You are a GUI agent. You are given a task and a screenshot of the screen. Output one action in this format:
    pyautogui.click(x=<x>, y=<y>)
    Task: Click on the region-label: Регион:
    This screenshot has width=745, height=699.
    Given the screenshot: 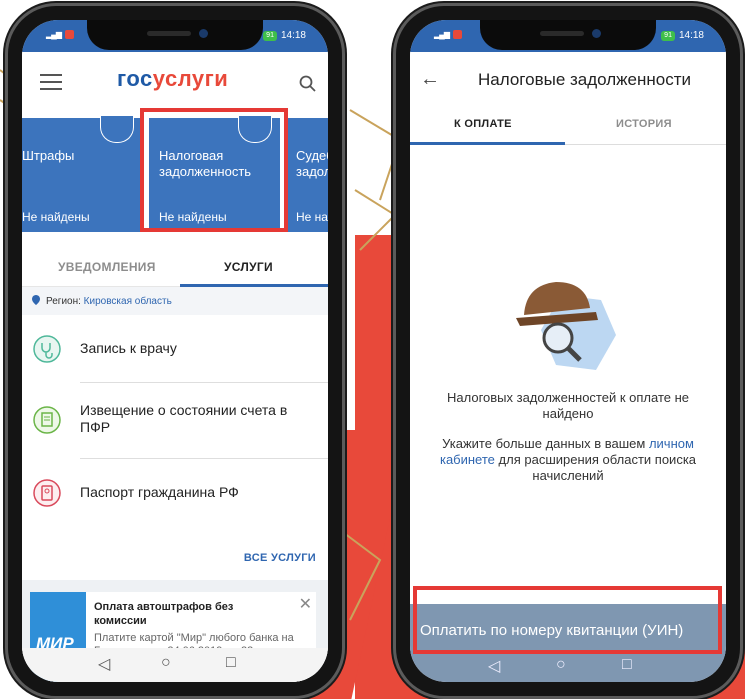 What is the action you would take?
    pyautogui.click(x=63, y=301)
    